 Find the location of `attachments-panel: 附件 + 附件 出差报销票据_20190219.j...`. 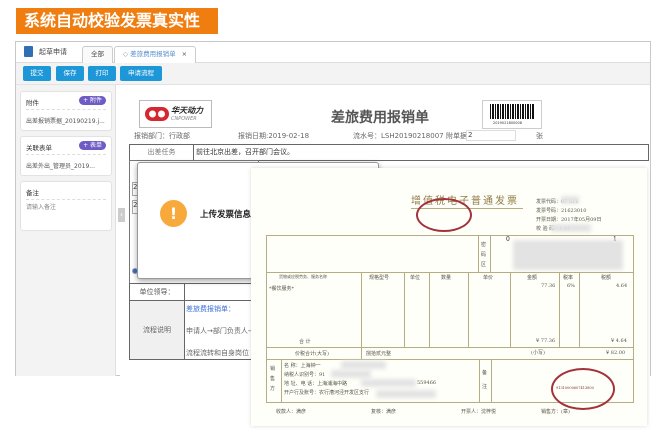

attachments-panel: 附件 + 附件 出差报销票据_20190219.j... is located at coordinates (66, 111).